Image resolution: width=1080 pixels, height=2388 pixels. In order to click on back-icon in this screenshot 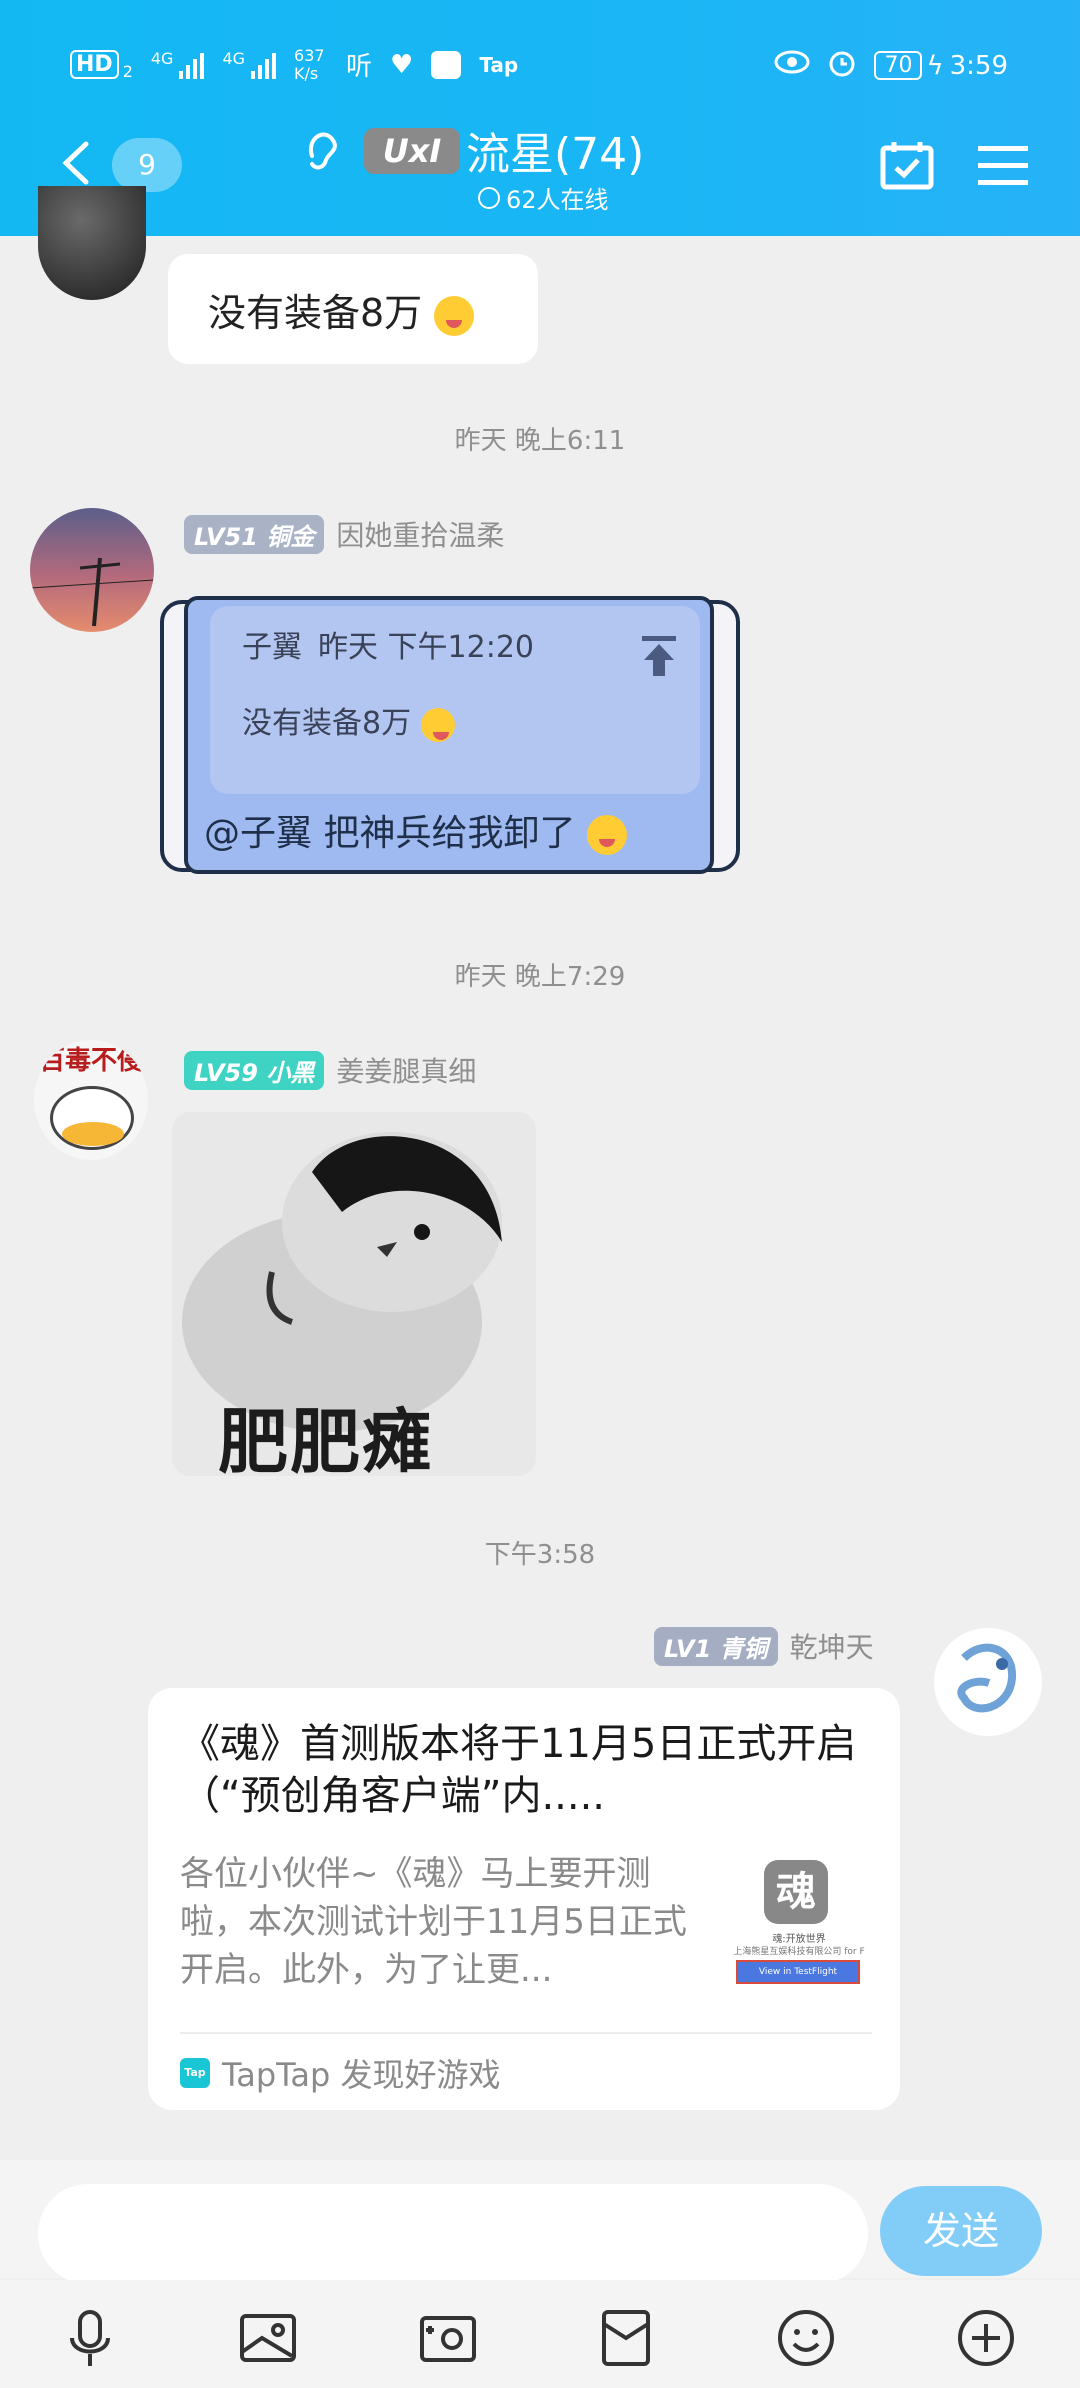, I will do `click(76, 163)`.